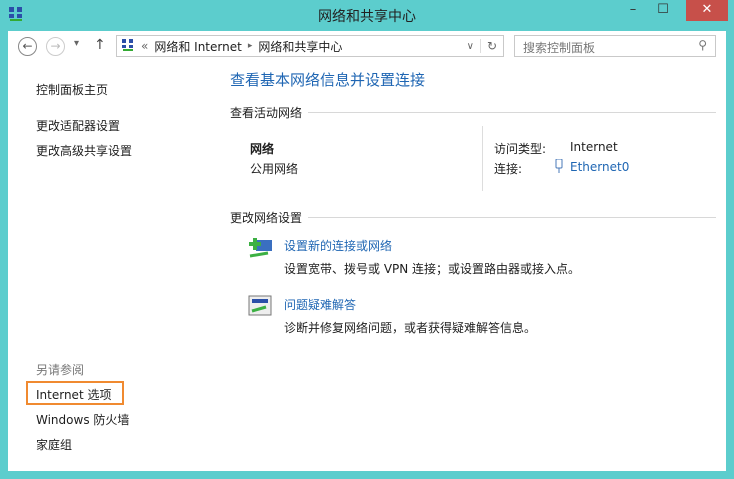  Describe the element at coordinates (144, 46) in the screenshot. I see `breadcrumb-overflow: «` at that location.